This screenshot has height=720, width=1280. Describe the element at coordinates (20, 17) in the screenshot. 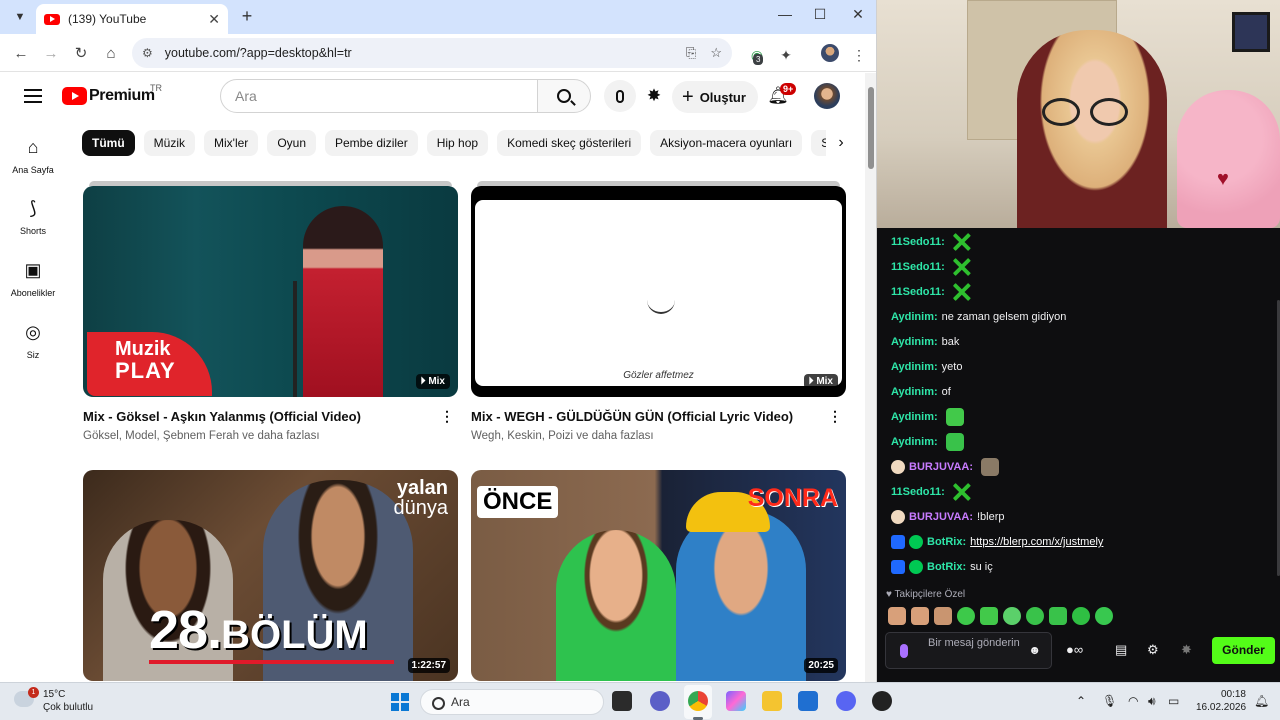

I see `tab-search-button: ▼` at that location.